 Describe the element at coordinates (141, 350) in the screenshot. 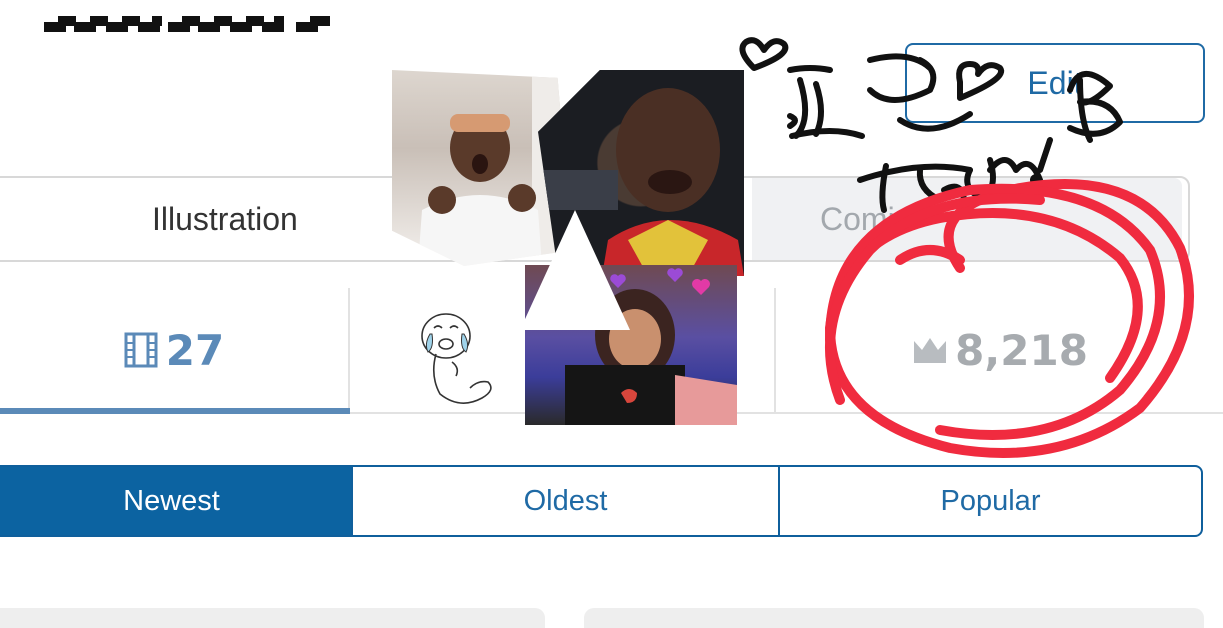

I see `film-icon` at that location.